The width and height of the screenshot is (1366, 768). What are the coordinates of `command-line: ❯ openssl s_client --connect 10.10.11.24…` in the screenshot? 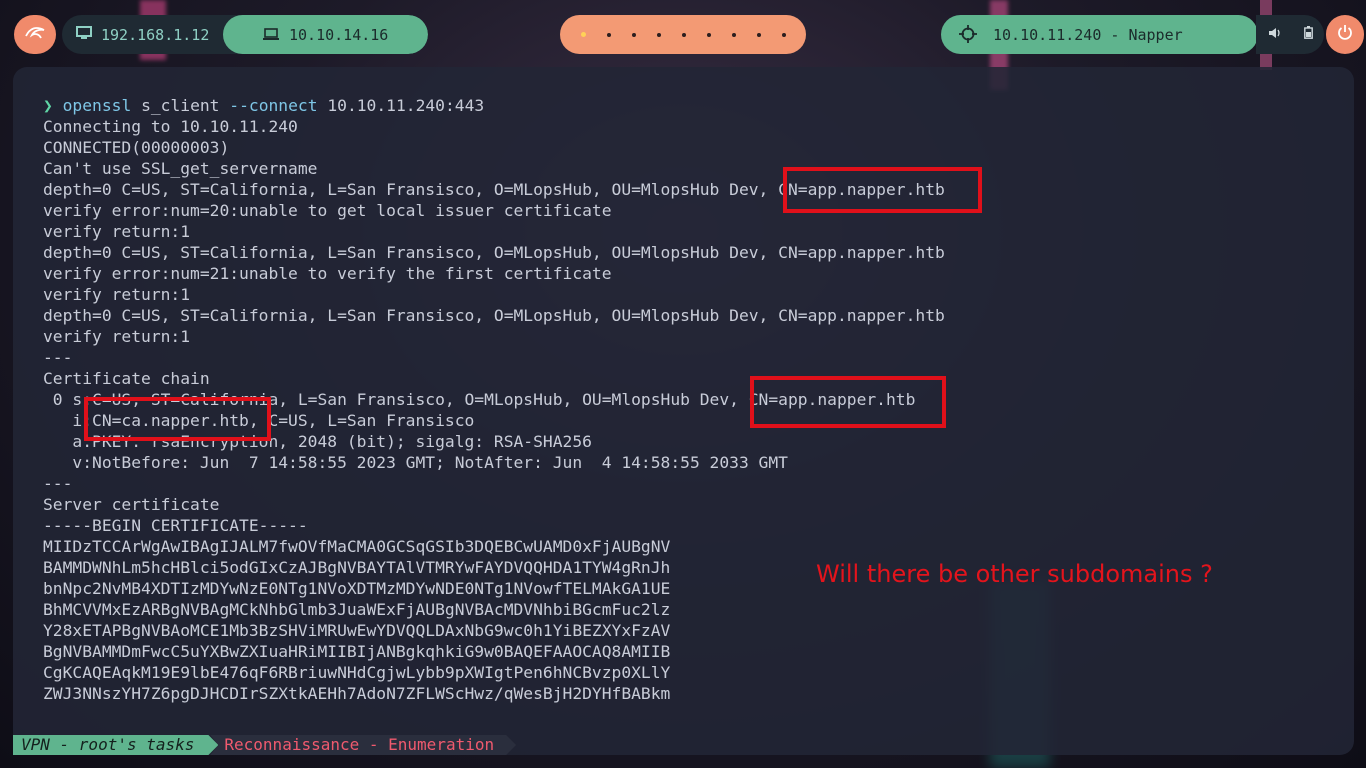 It's located at (494, 105).